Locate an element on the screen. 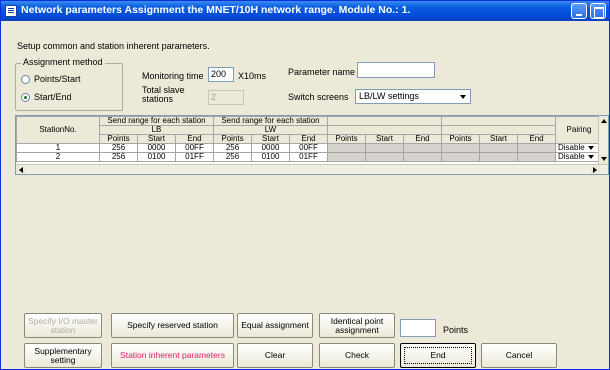 Image resolution: width=610 pixels, height=370 pixels. end-button: End is located at coordinates (438, 355).